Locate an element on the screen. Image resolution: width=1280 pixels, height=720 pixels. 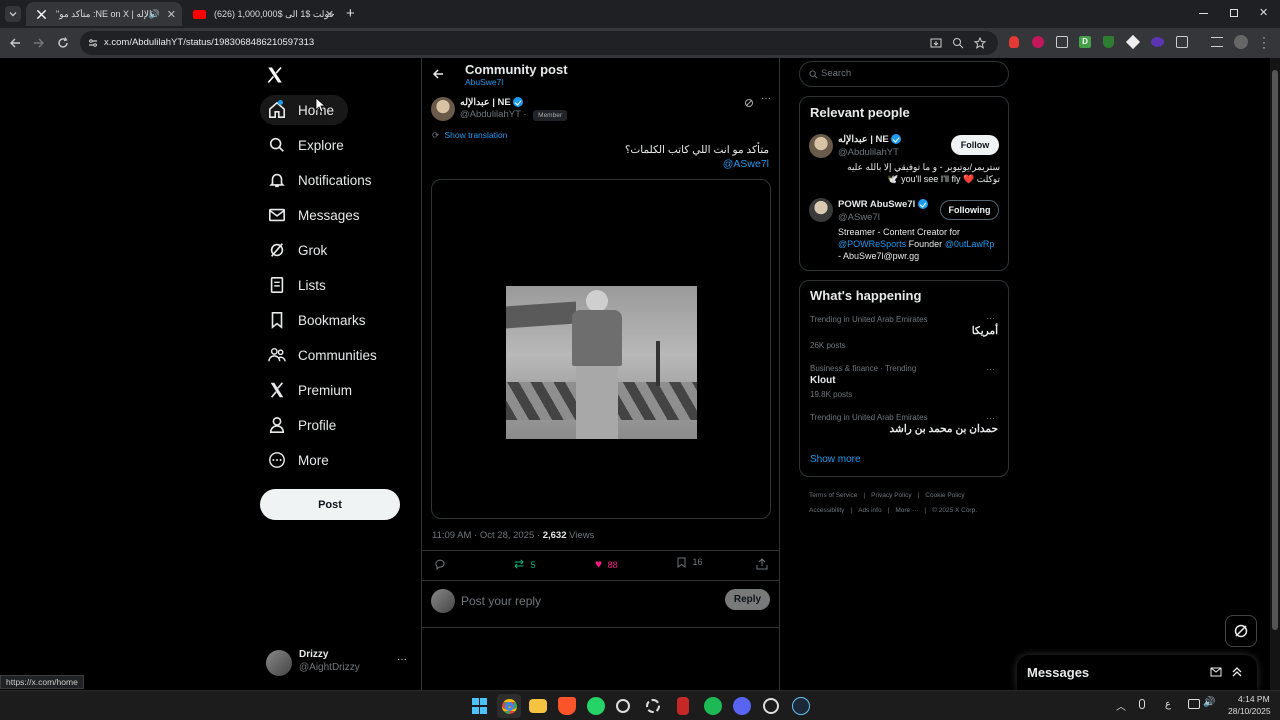
translation-row: ⟳ Show translation is located at coordinates (469, 135).